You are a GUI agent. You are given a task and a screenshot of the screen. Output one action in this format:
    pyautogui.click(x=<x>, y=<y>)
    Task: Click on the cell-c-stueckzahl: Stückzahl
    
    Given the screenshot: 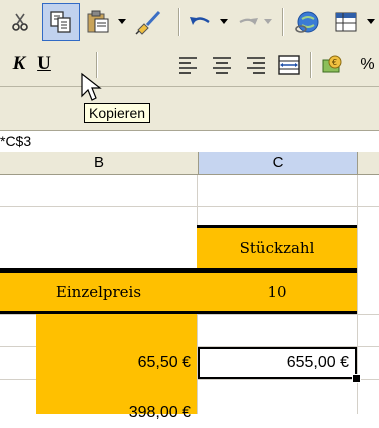 What is the action you would take?
    pyautogui.click(x=277, y=248)
    